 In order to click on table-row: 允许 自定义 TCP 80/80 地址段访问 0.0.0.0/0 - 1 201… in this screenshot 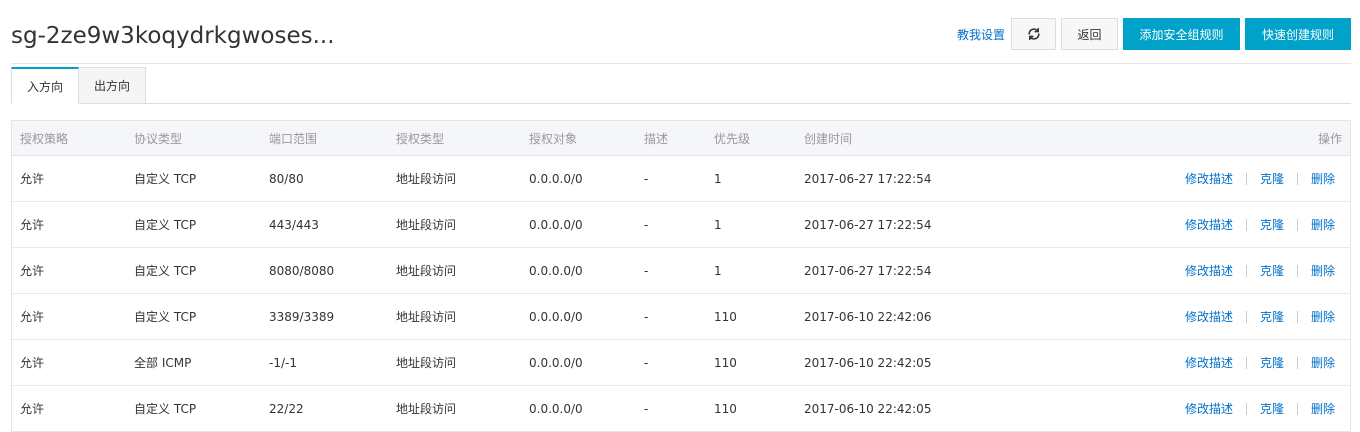, I will do `click(681, 179)`.